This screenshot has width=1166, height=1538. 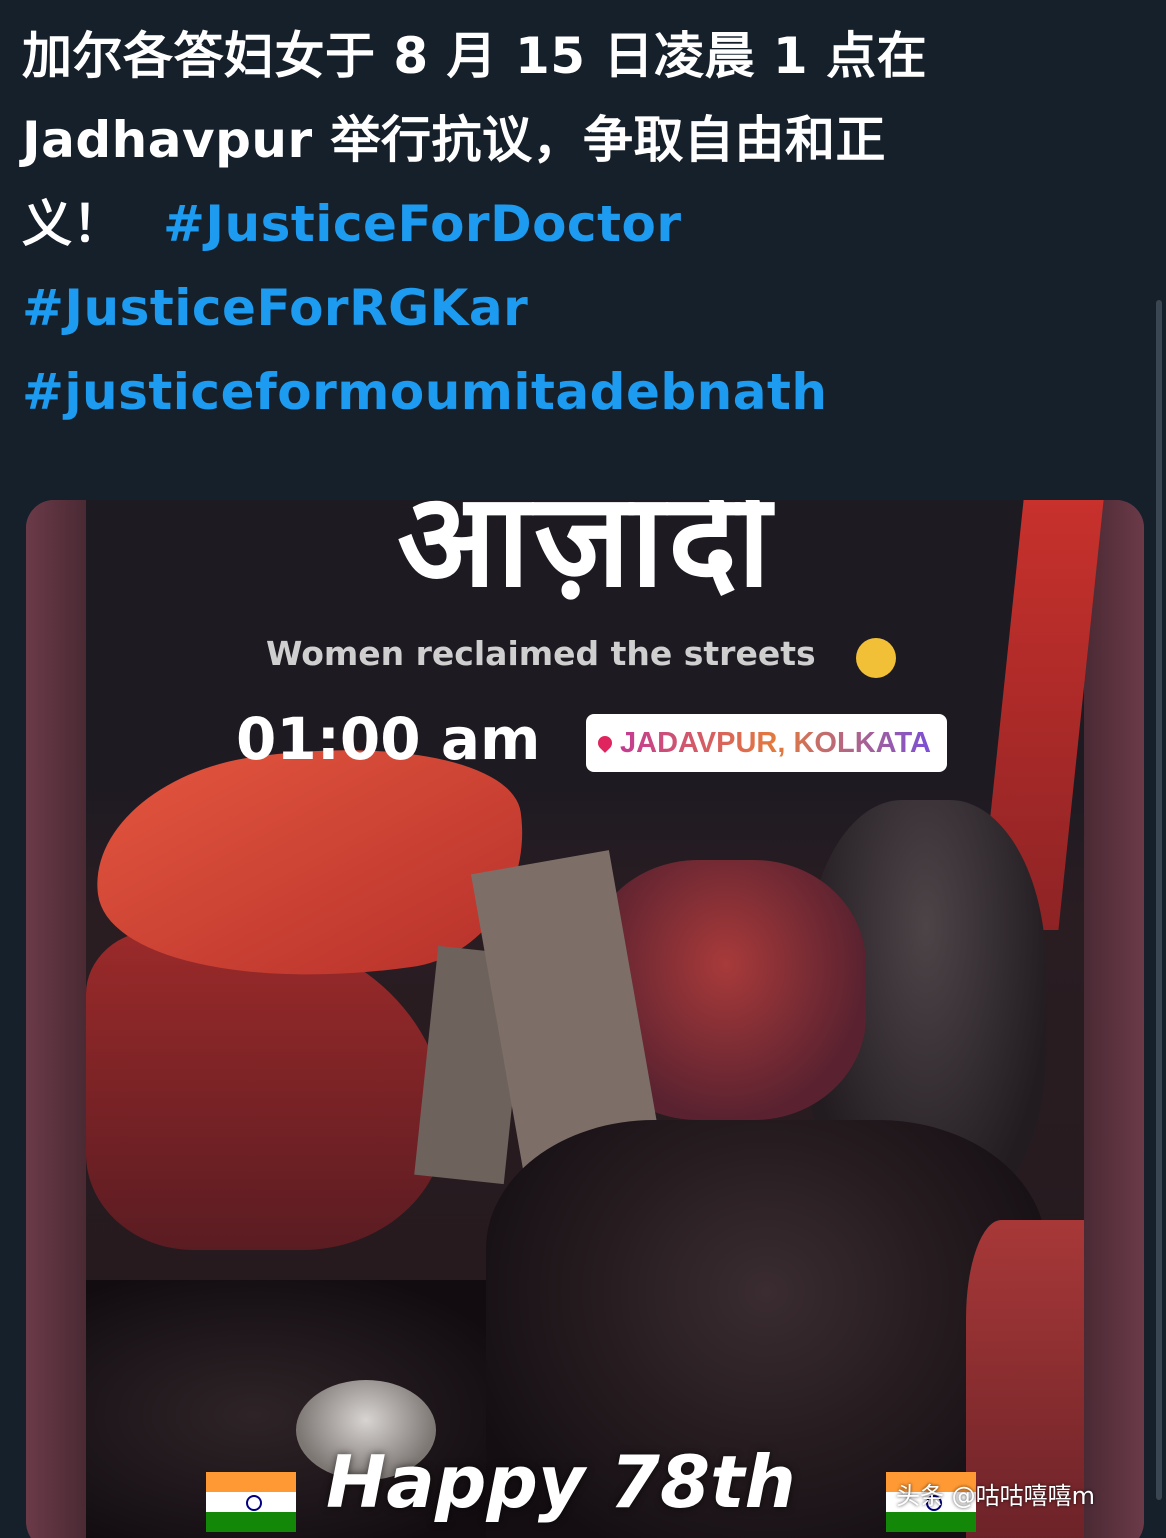 I want to click on raised-fist-icon, so click(x=876, y=658).